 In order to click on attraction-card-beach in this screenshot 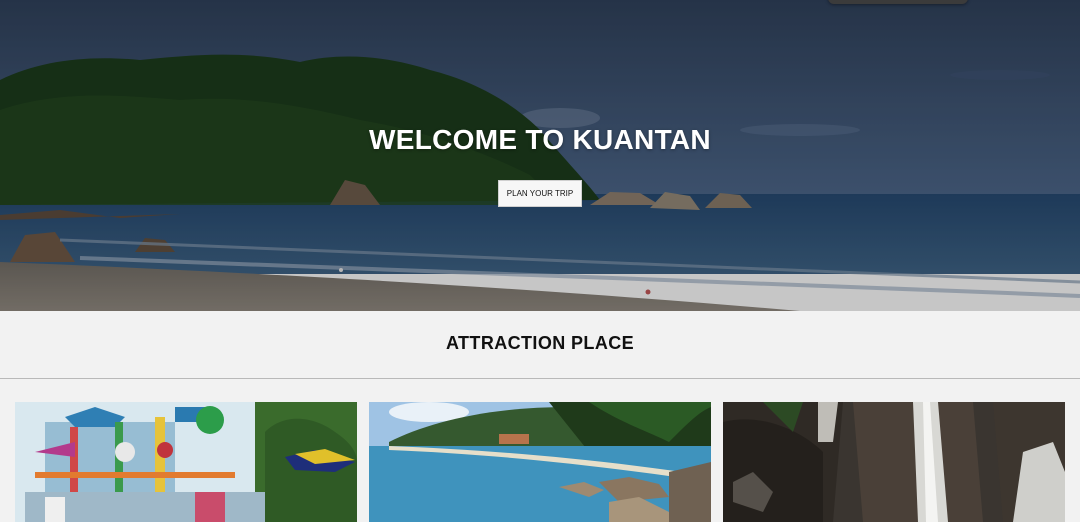, I will do `click(540, 462)`.